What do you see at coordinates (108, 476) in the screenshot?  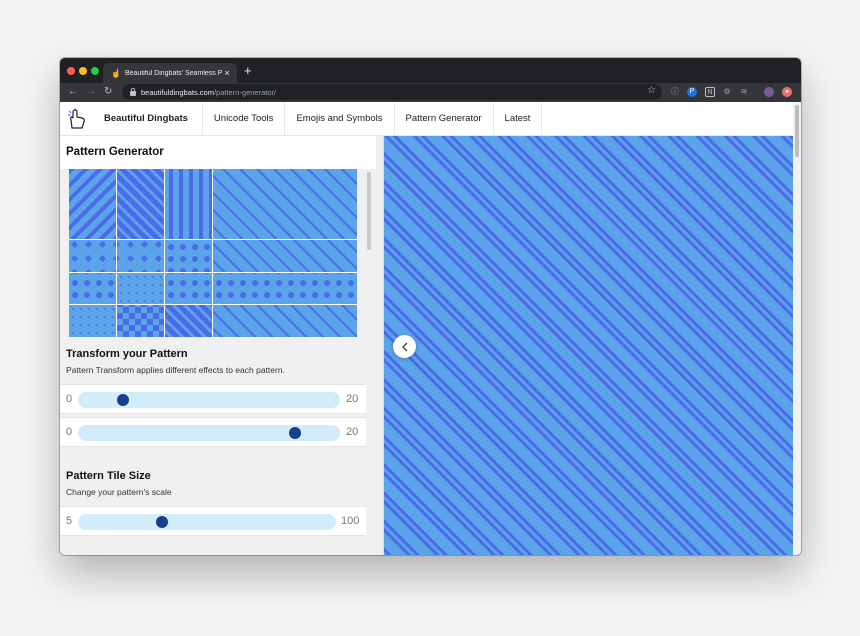 I see `tile-size-heading: Pattern Tile Size` at bounding box center [108, 476].